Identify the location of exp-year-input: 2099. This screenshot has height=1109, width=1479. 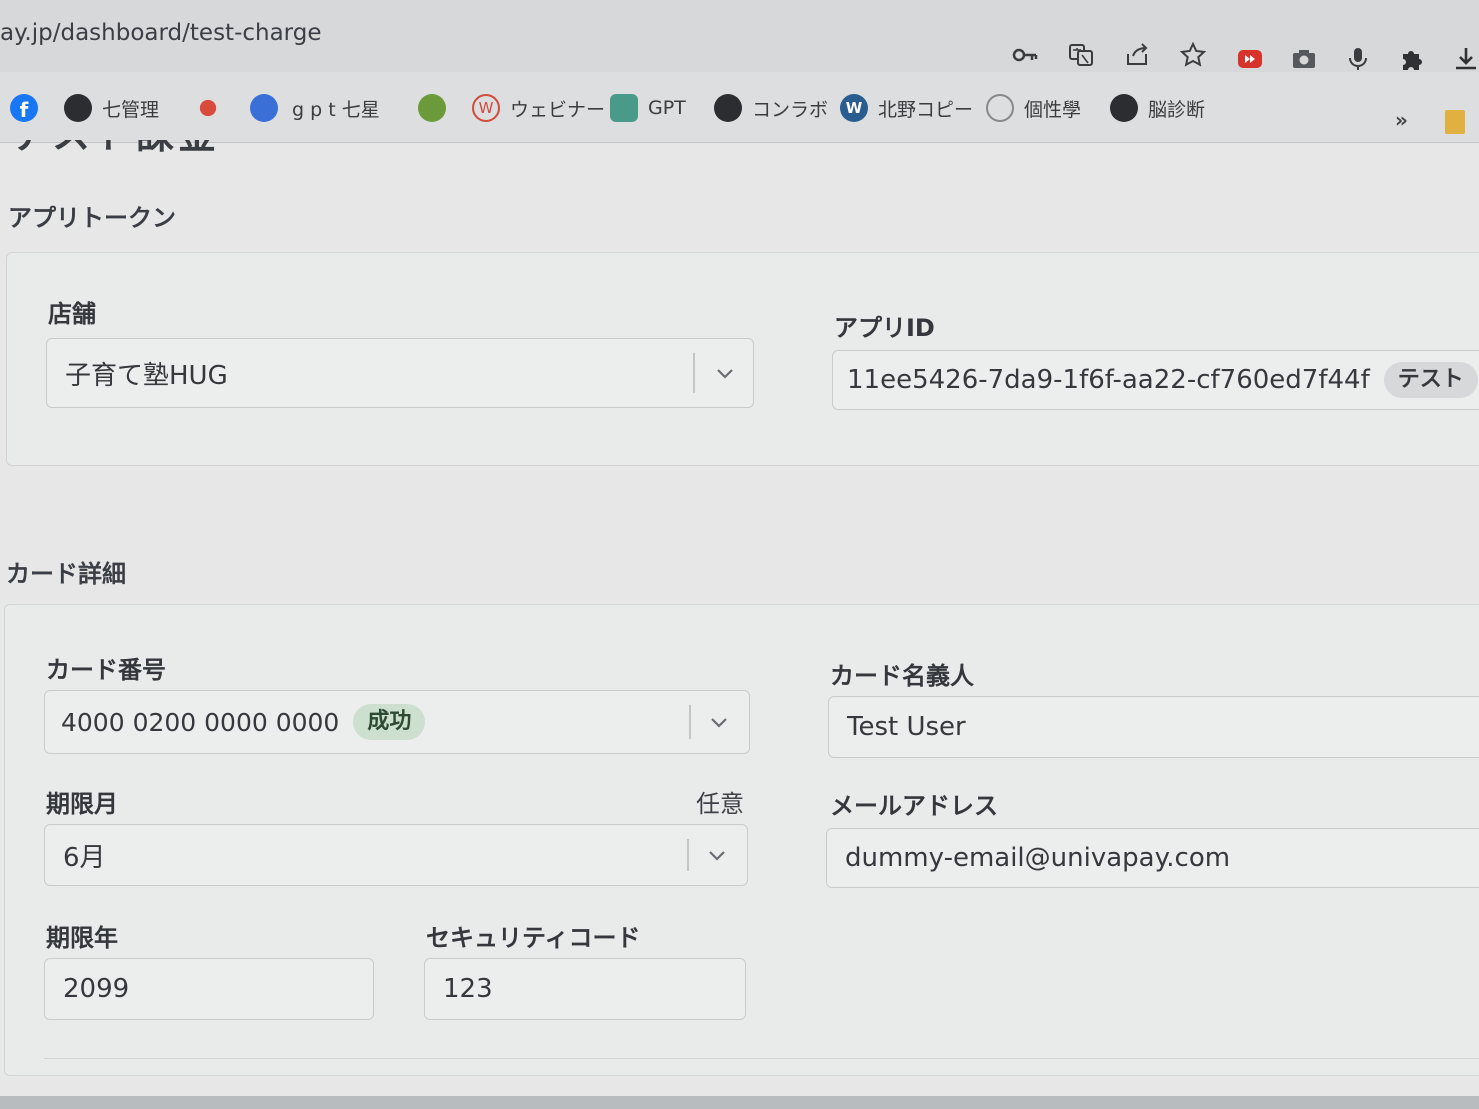
(209, 989).